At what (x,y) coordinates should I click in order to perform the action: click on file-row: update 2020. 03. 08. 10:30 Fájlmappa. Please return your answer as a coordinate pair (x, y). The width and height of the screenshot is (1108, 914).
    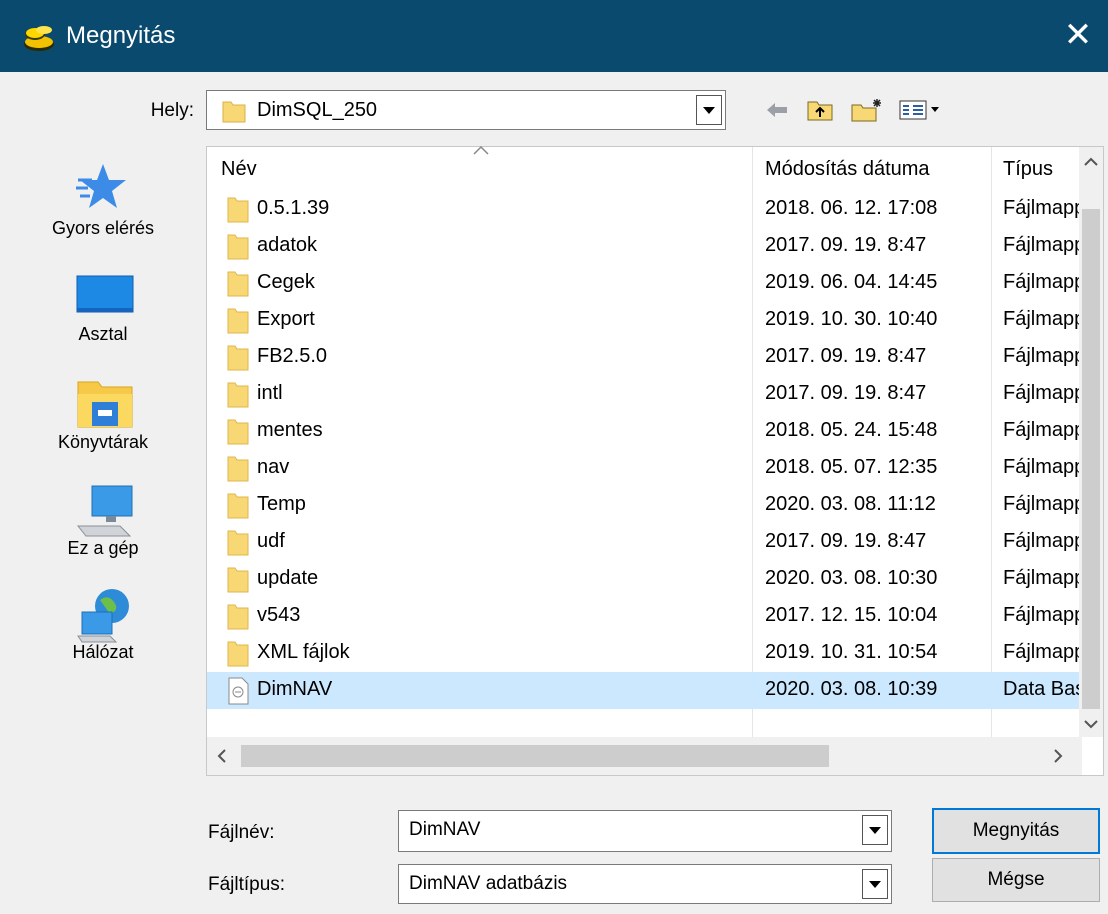
    Looking at the image, I should click on (644, 579).